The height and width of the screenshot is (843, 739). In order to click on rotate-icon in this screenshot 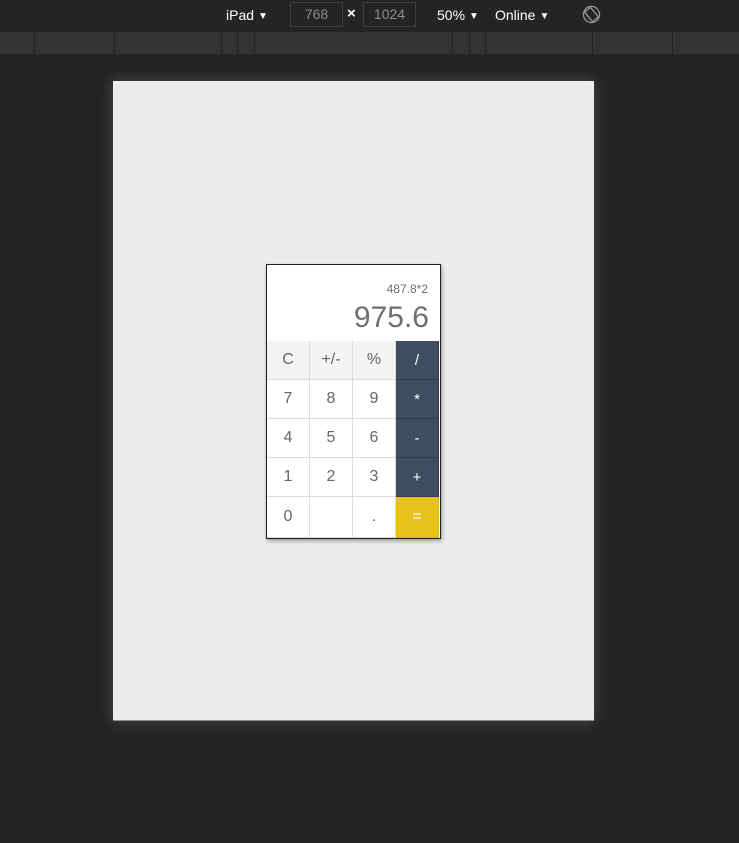, I will do `click(591, 14)`.